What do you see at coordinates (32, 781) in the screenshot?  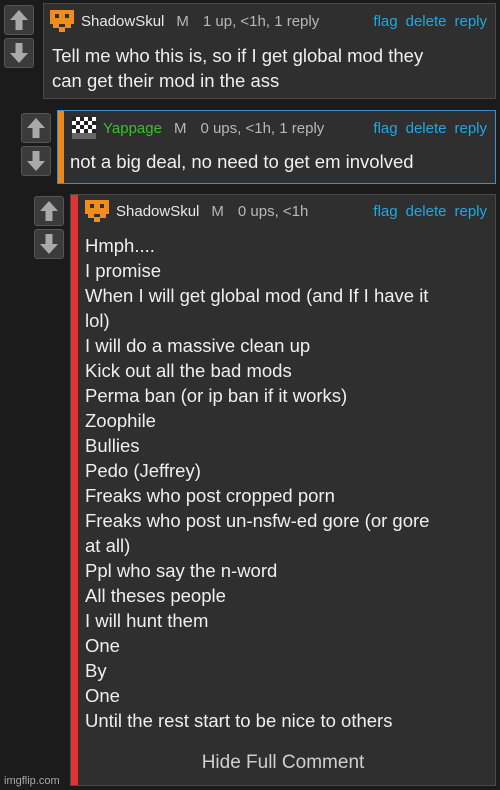 I see `watermark: imgflip.com` at bounding box center [32, 781].